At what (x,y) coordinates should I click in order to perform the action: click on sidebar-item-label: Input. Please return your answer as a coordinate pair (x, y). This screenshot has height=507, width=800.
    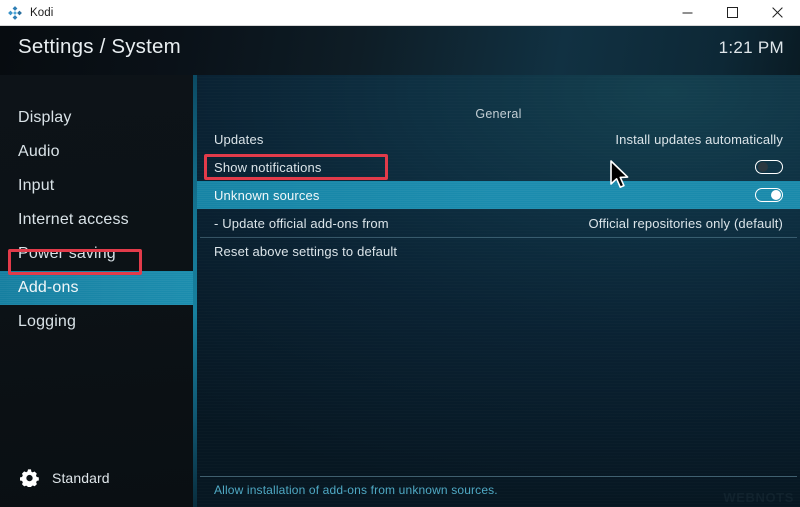
    Looking at the image, I should click on (36, 185).